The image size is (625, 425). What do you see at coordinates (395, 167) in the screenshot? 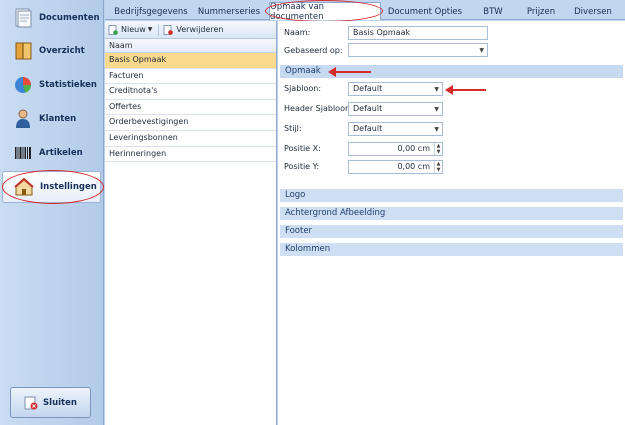
I see `positie-y-stepper: 0,00 cm ▲ ▼` at bounding box center [395, 167].